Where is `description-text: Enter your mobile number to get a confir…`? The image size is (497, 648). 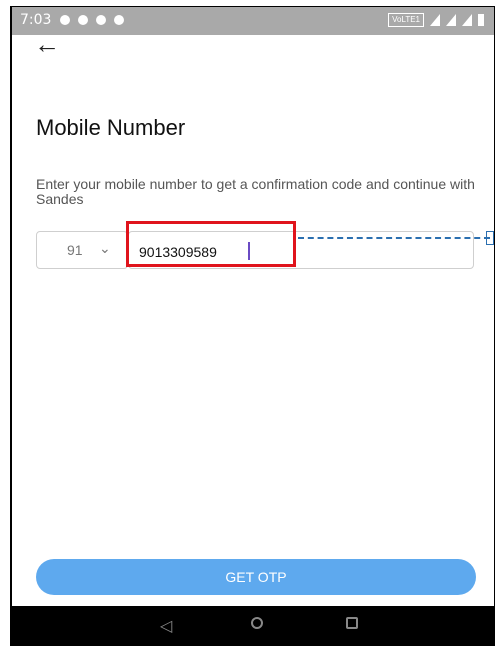
description-text: Enter your mobile number to get a confir… is located at coordinates (255, 191).